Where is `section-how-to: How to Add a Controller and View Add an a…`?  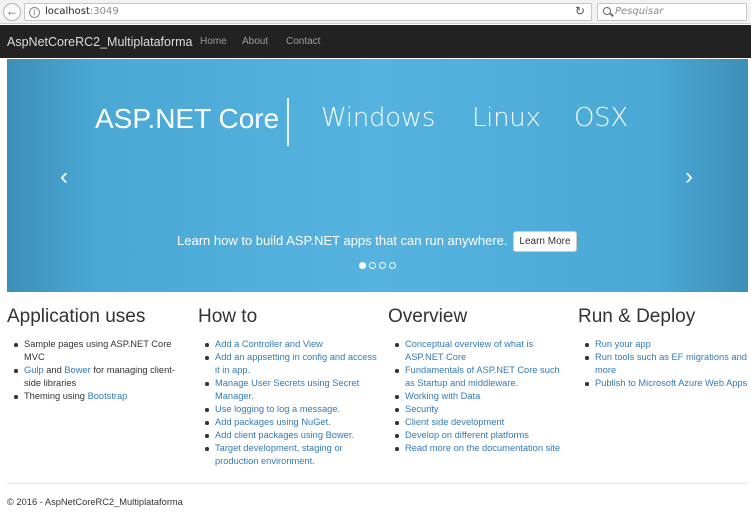 section-how-to: How to Add a Controller and View Add an a… is located at coordinates (288, 387).